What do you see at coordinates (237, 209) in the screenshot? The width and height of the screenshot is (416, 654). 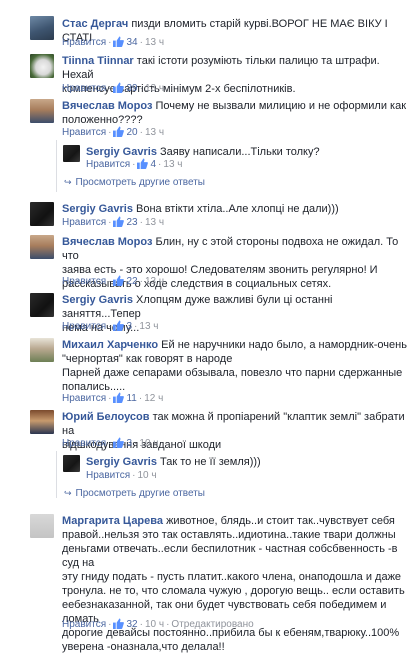 I see `comment-text: Вона втікти хтіла..Але хлопці не дали)))` at bounding box center [237, 209].